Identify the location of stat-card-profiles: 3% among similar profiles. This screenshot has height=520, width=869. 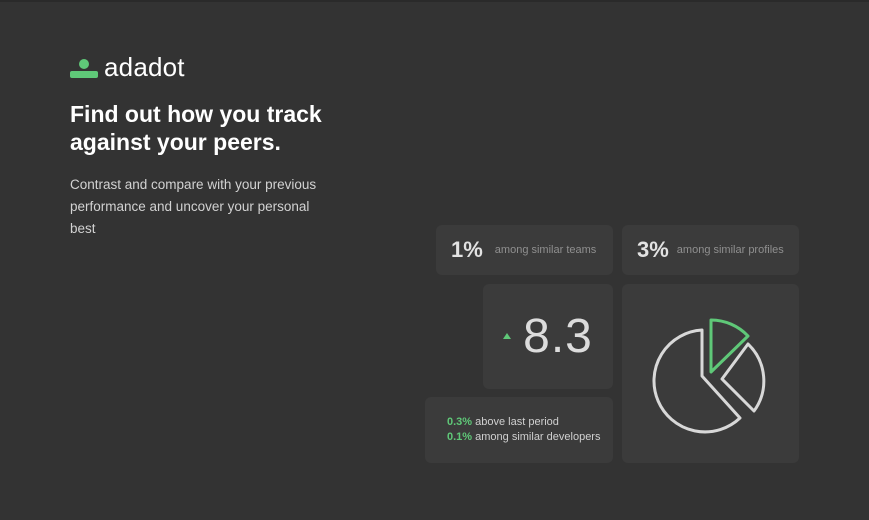
(710, 250).